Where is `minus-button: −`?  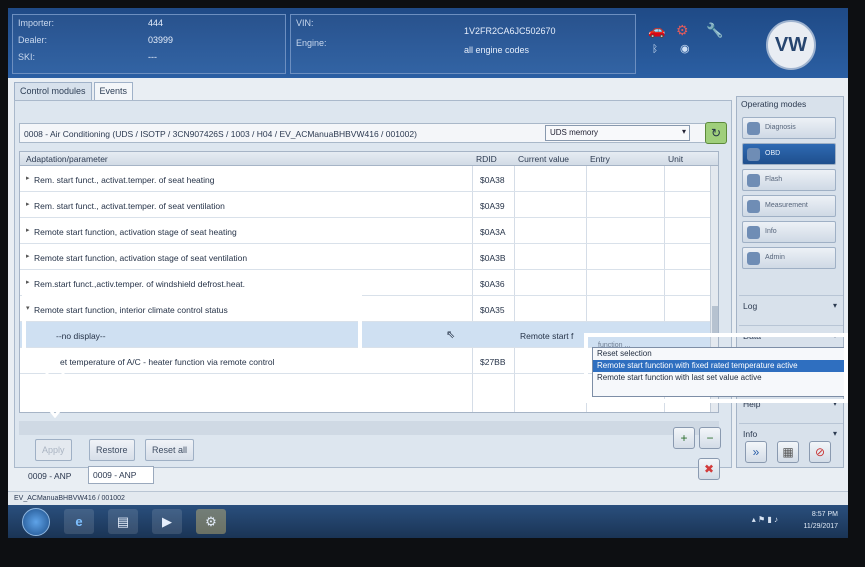 minus-button: − is located at coordinates (710, 438).